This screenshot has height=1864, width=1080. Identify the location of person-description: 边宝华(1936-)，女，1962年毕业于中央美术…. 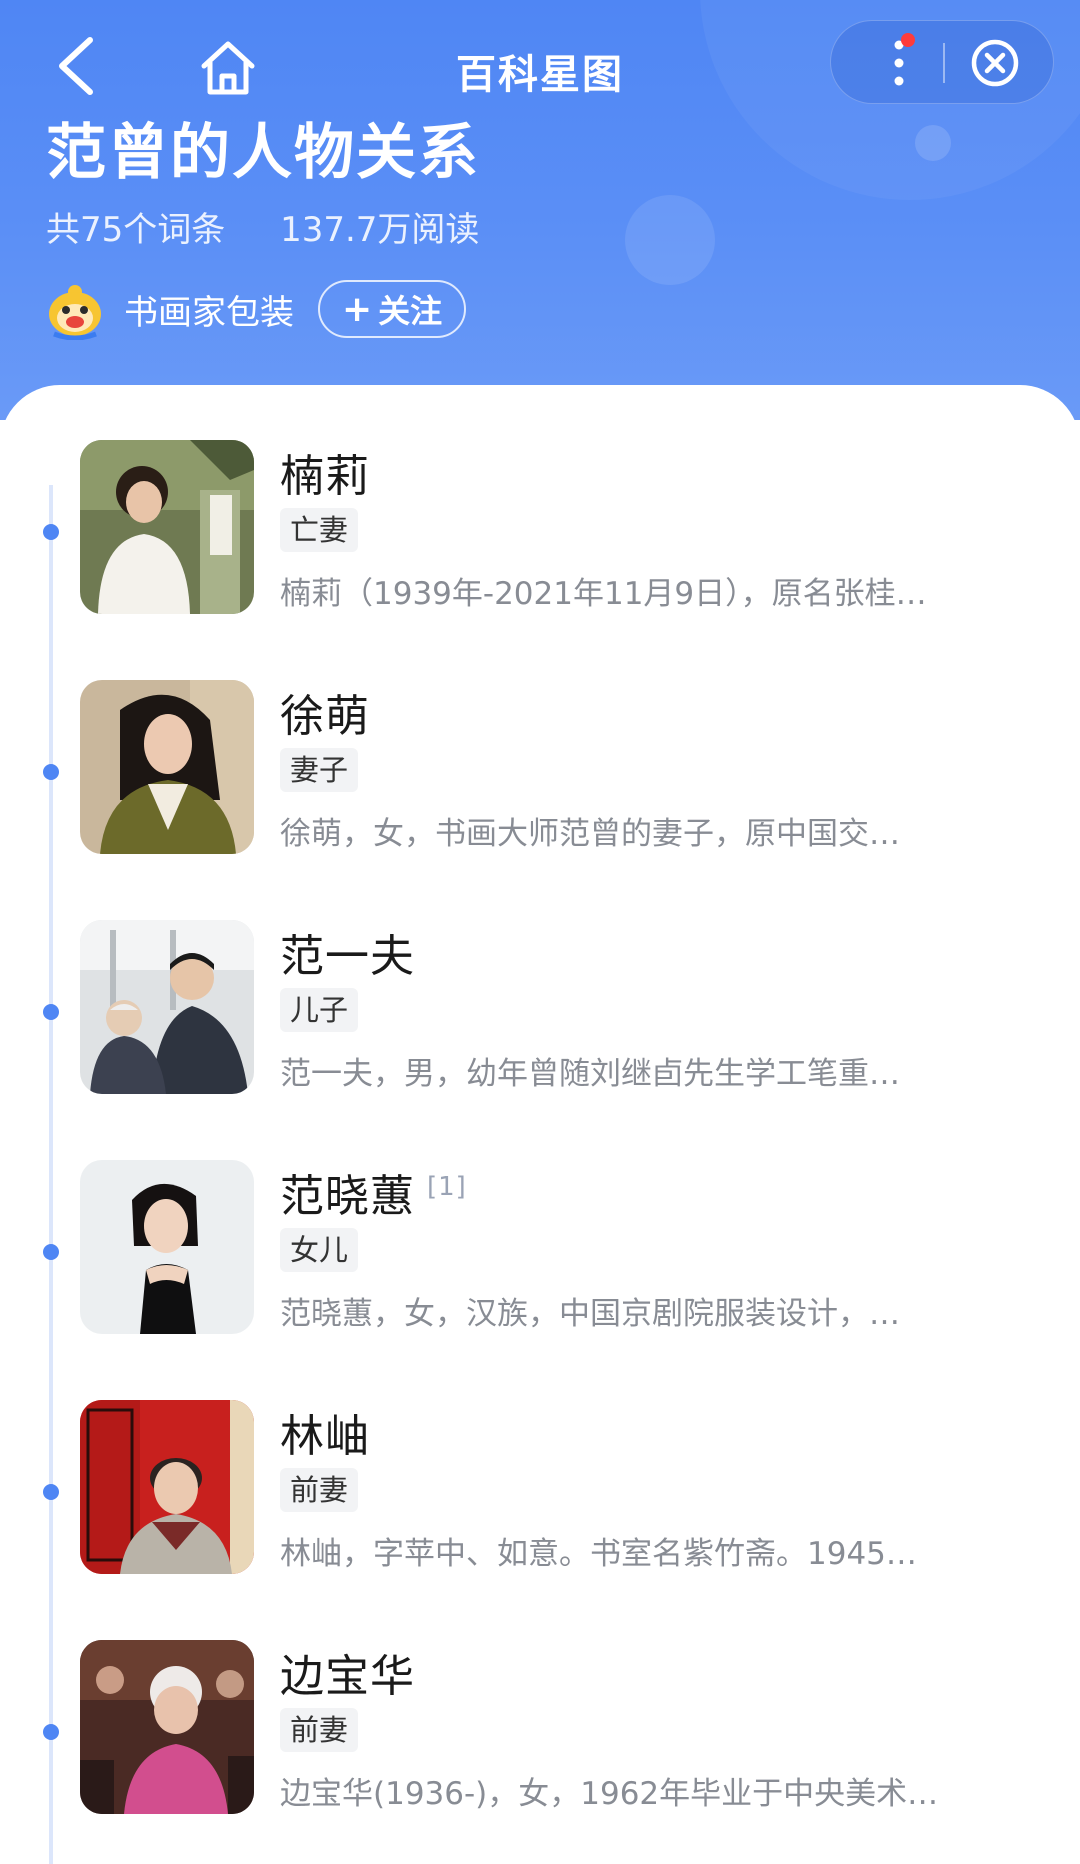
(609, 1794).